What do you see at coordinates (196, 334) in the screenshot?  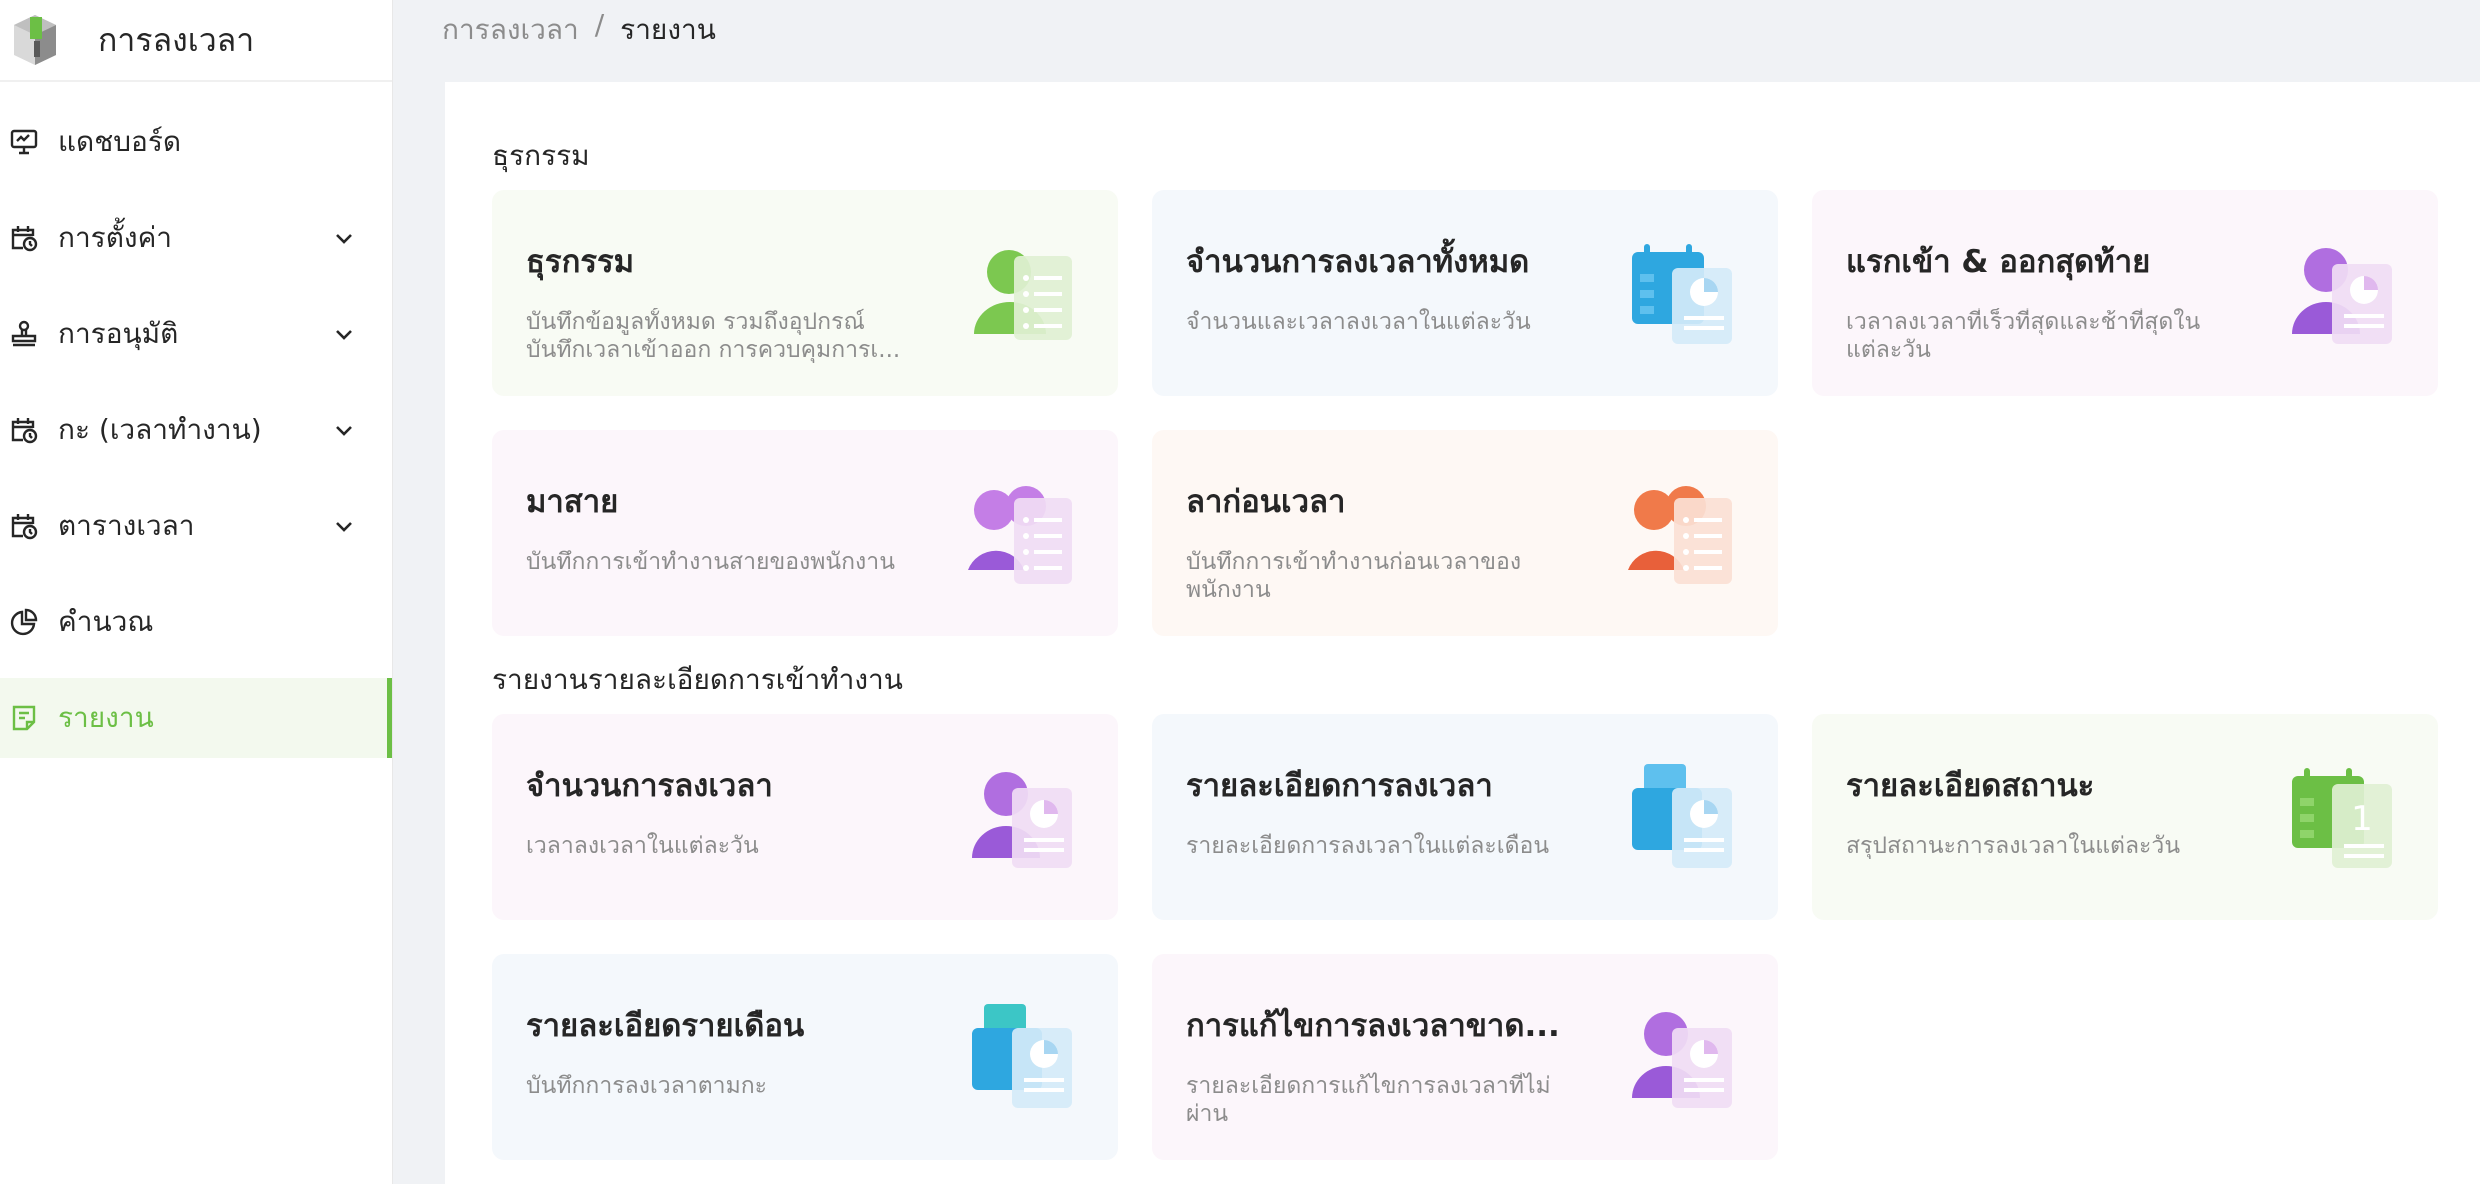 I see `sidebar-item-approval: การอนุมัติ` at bounding box center [196, 334].